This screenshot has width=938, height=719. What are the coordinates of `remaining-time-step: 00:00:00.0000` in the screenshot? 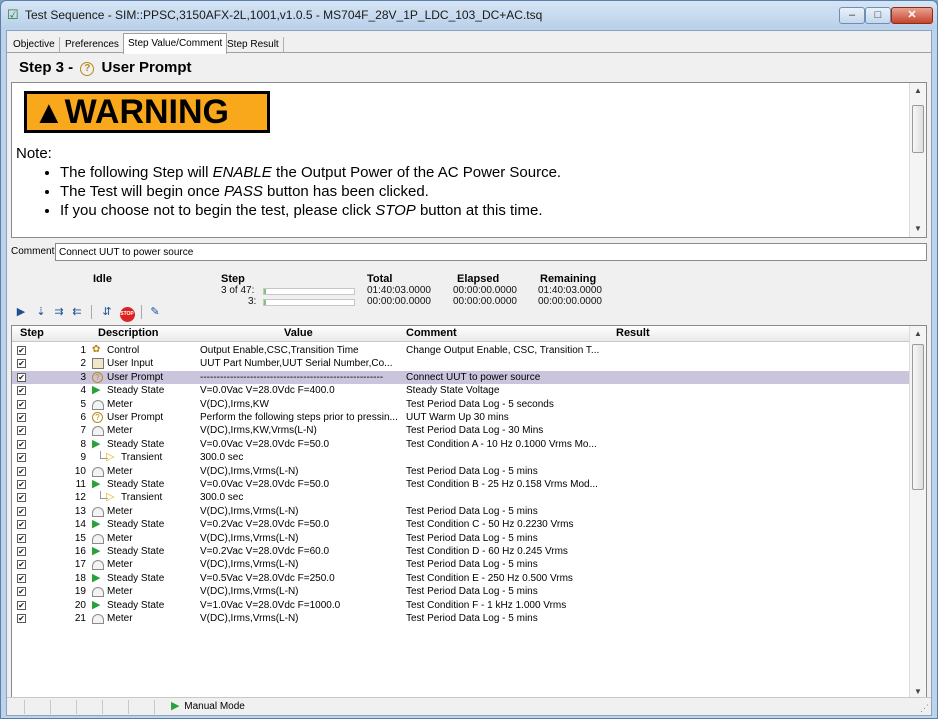 It's located at (570, 301).